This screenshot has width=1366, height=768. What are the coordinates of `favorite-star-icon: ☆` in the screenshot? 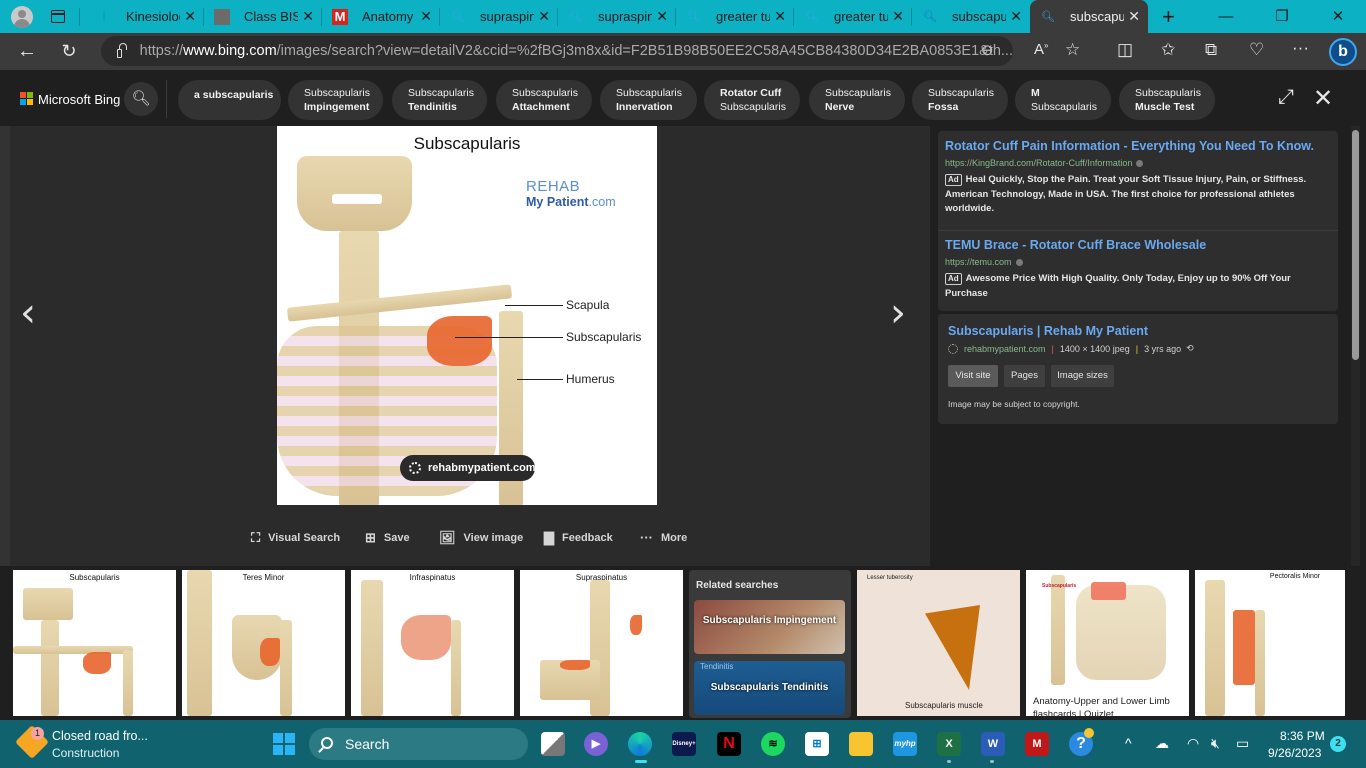 It's located at (1072, 50).